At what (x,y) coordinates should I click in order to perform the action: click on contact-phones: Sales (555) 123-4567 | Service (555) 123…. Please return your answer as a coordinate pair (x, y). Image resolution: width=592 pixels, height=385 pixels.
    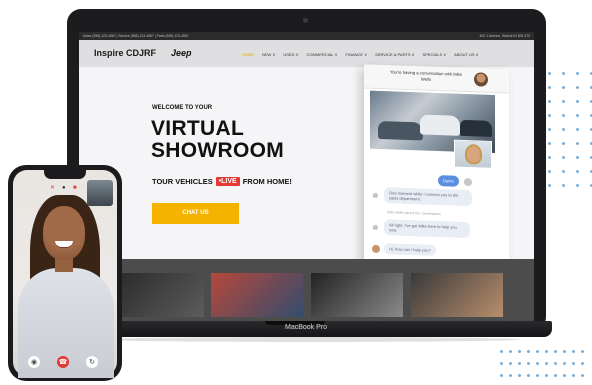
    Looking at the image, I should click on (136, 36).